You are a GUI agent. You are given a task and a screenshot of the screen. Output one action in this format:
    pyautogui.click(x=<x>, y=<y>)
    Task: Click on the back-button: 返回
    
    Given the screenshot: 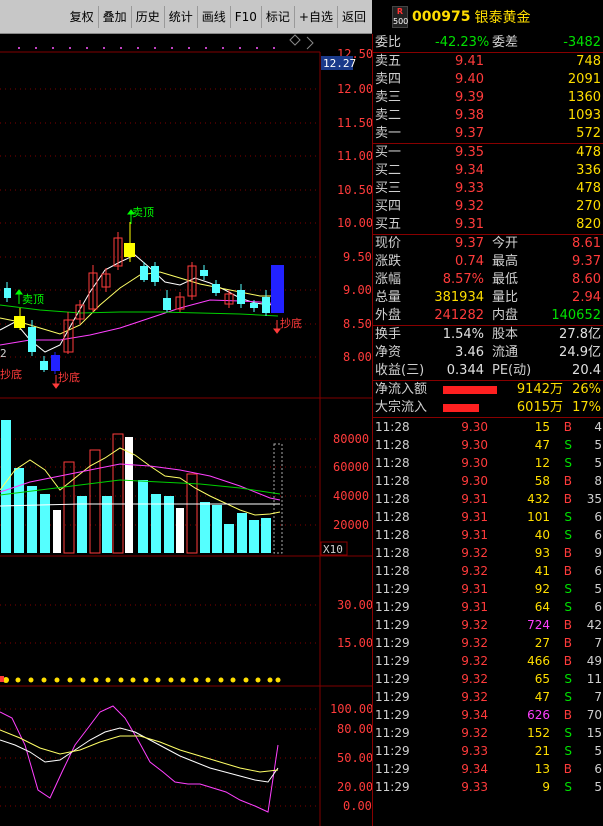 What is the action you would take?
    pyautogui.click(x=353, y=16)
    